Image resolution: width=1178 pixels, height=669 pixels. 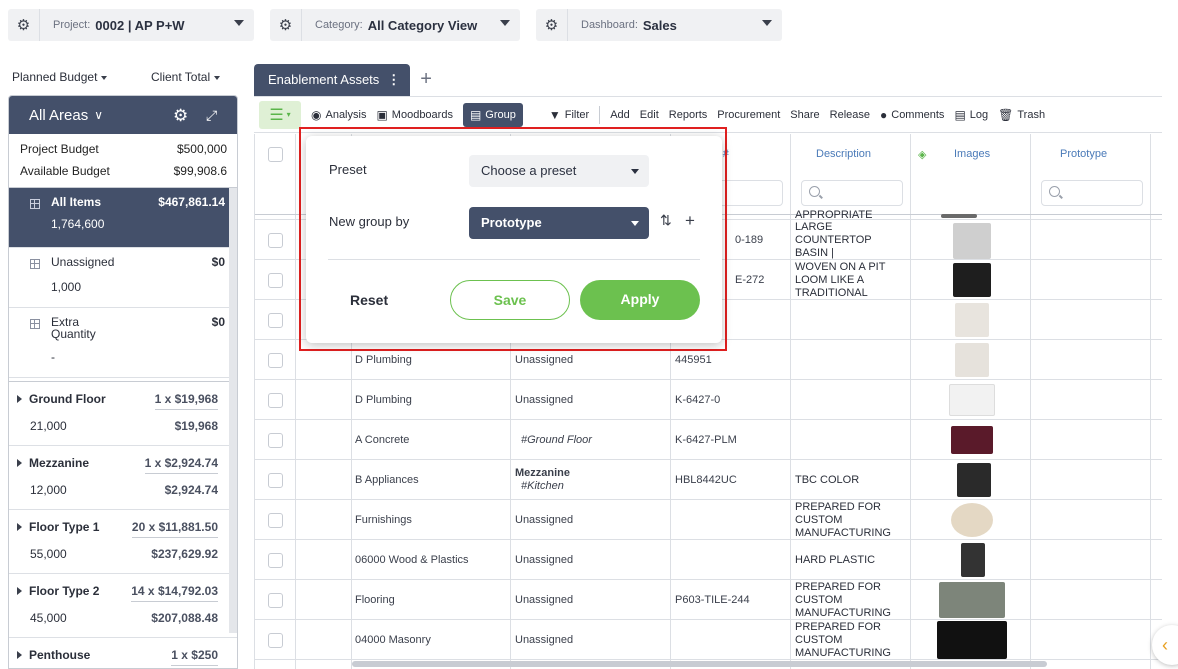 What do you see at coordinates (123, 653) in the screenshot?
I see `floor-item: Penthouse 1 x $250` at bounding box center [123, 653].